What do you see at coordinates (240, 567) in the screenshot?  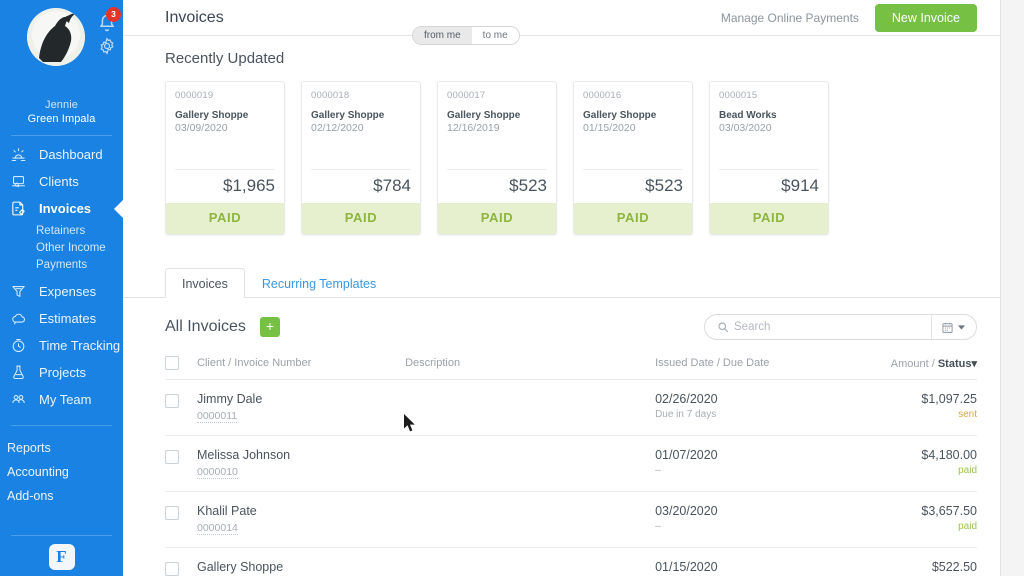 I see `row-client-name: Gallery Shoppe` at bounding box center [240, 567].